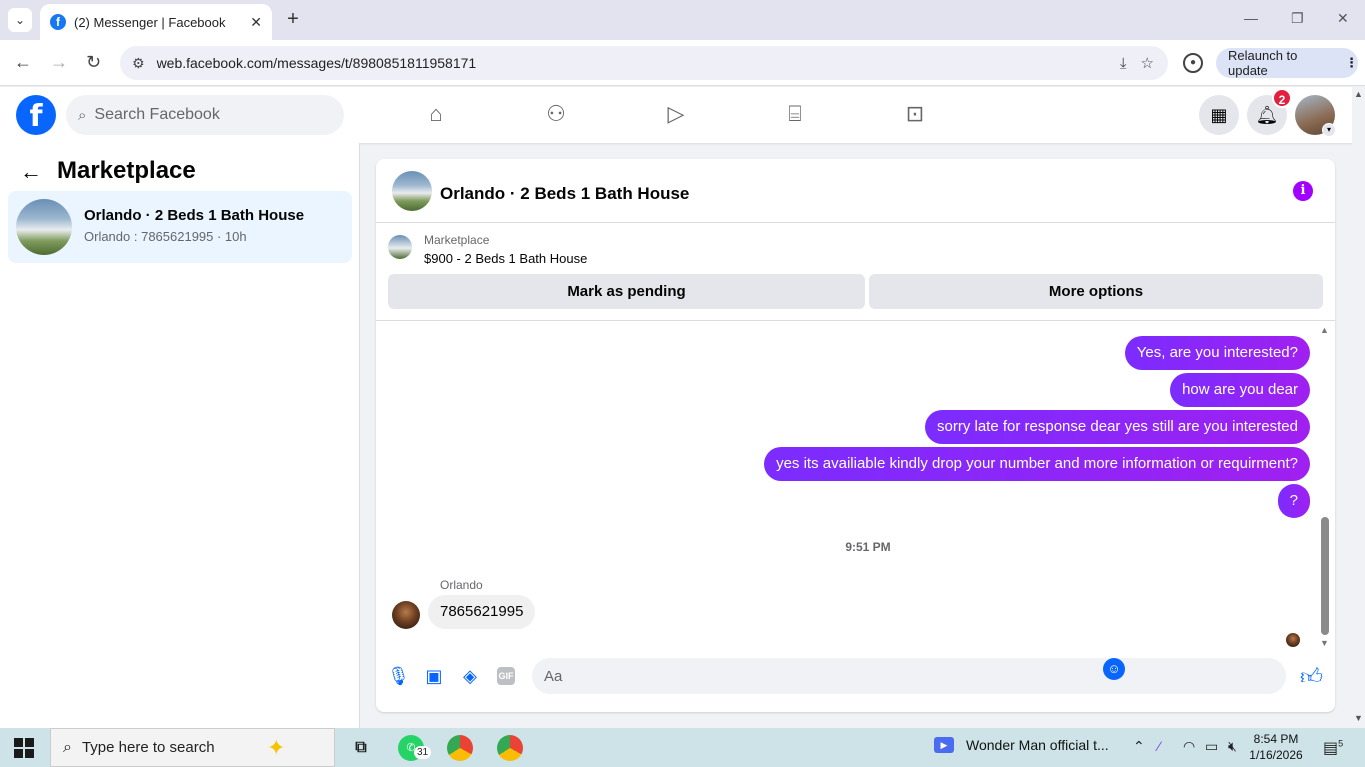  Describe the element at coordinates (400, 247) in the screenshot. I see `listing-avatar` at that location.